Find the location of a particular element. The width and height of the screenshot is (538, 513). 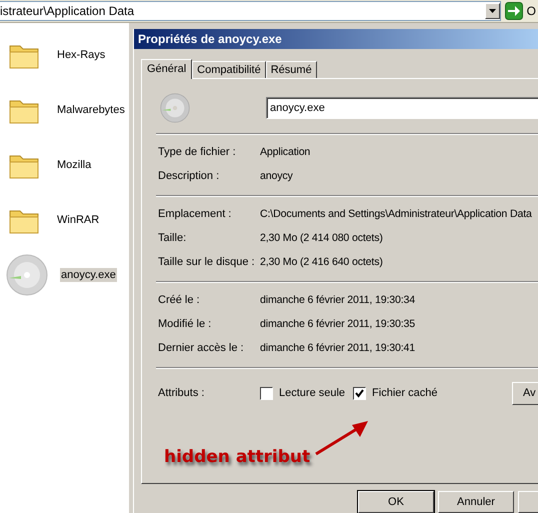

file-name-field: anoycy.exe is located at coordinates (402, 107).